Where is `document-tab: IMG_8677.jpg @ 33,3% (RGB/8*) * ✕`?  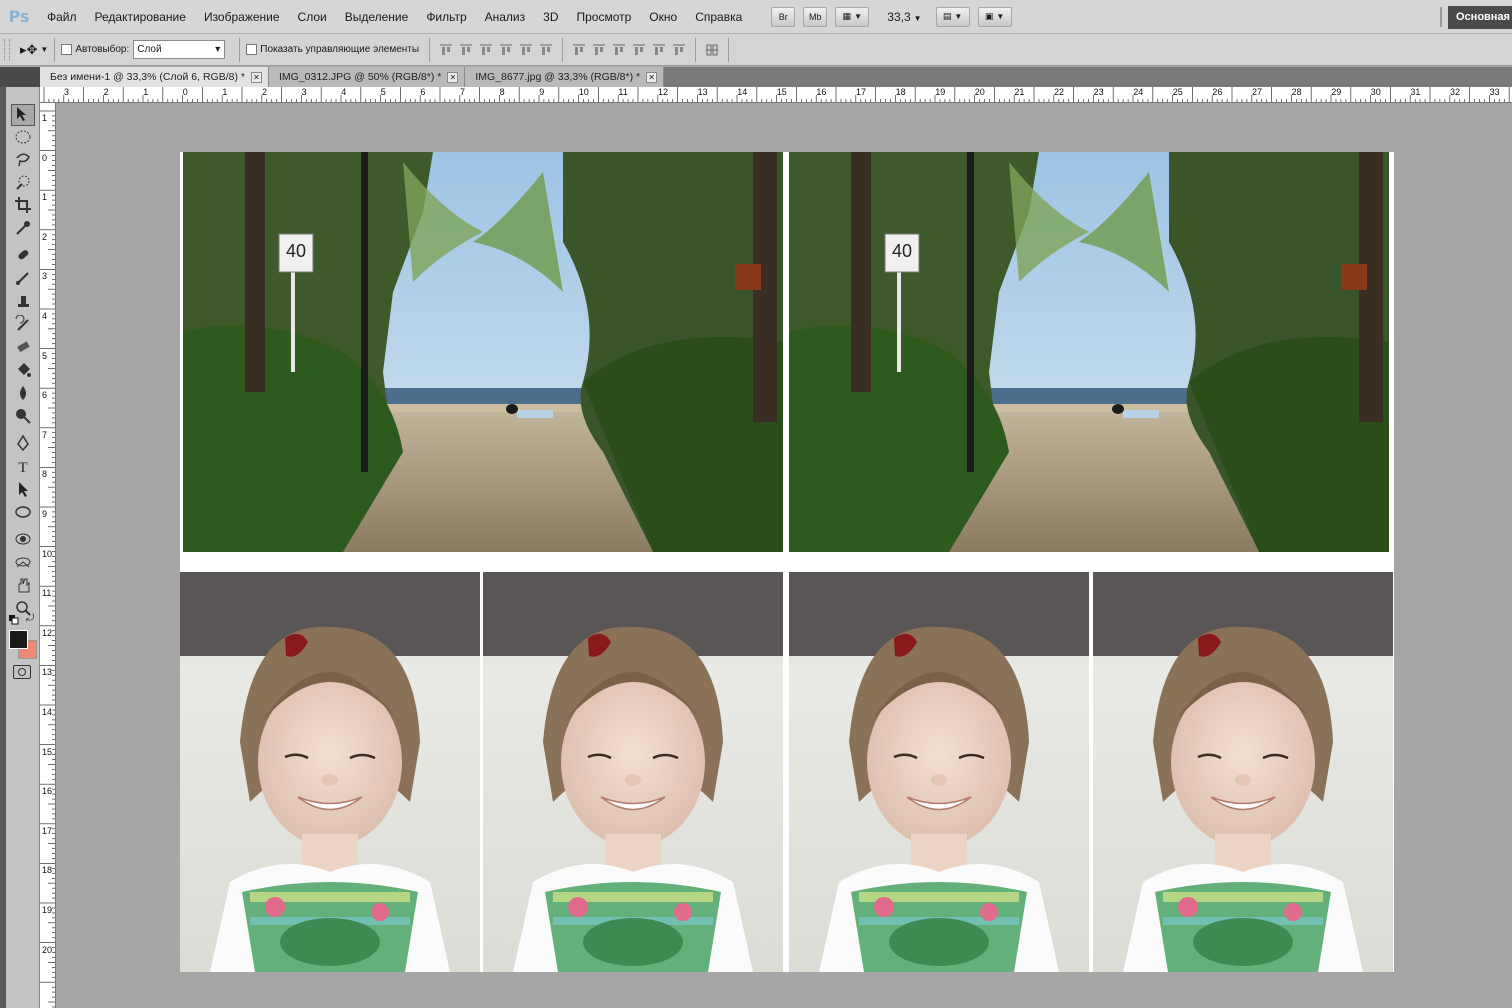
document-tab: IMG_8677.jpg @ 33,3% (RGB/8*) * ✕ is located at coordinates (565, 77).